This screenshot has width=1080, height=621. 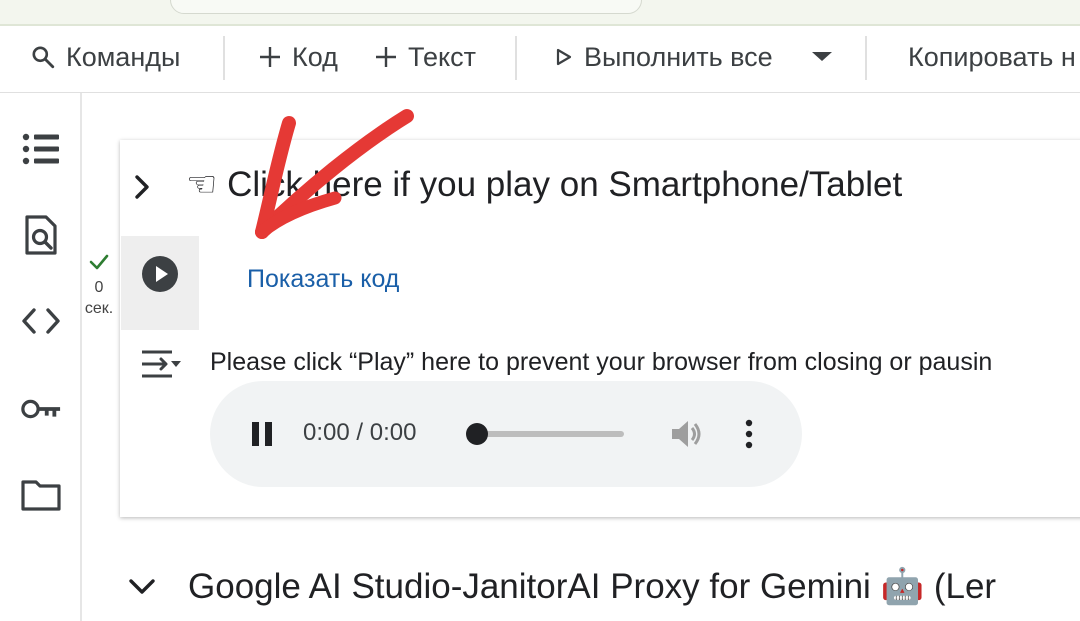 What do you see at coordinates (360, 432) in the screenshot?
I see `audio-time: 0:00 / 0:00` at bounding box center [360, 432].